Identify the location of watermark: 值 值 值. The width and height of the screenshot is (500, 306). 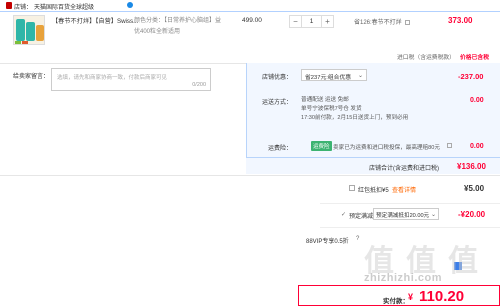
(429, 257).